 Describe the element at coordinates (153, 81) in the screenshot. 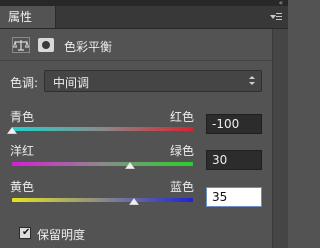

I see `tone-select: 中间调` at that location.